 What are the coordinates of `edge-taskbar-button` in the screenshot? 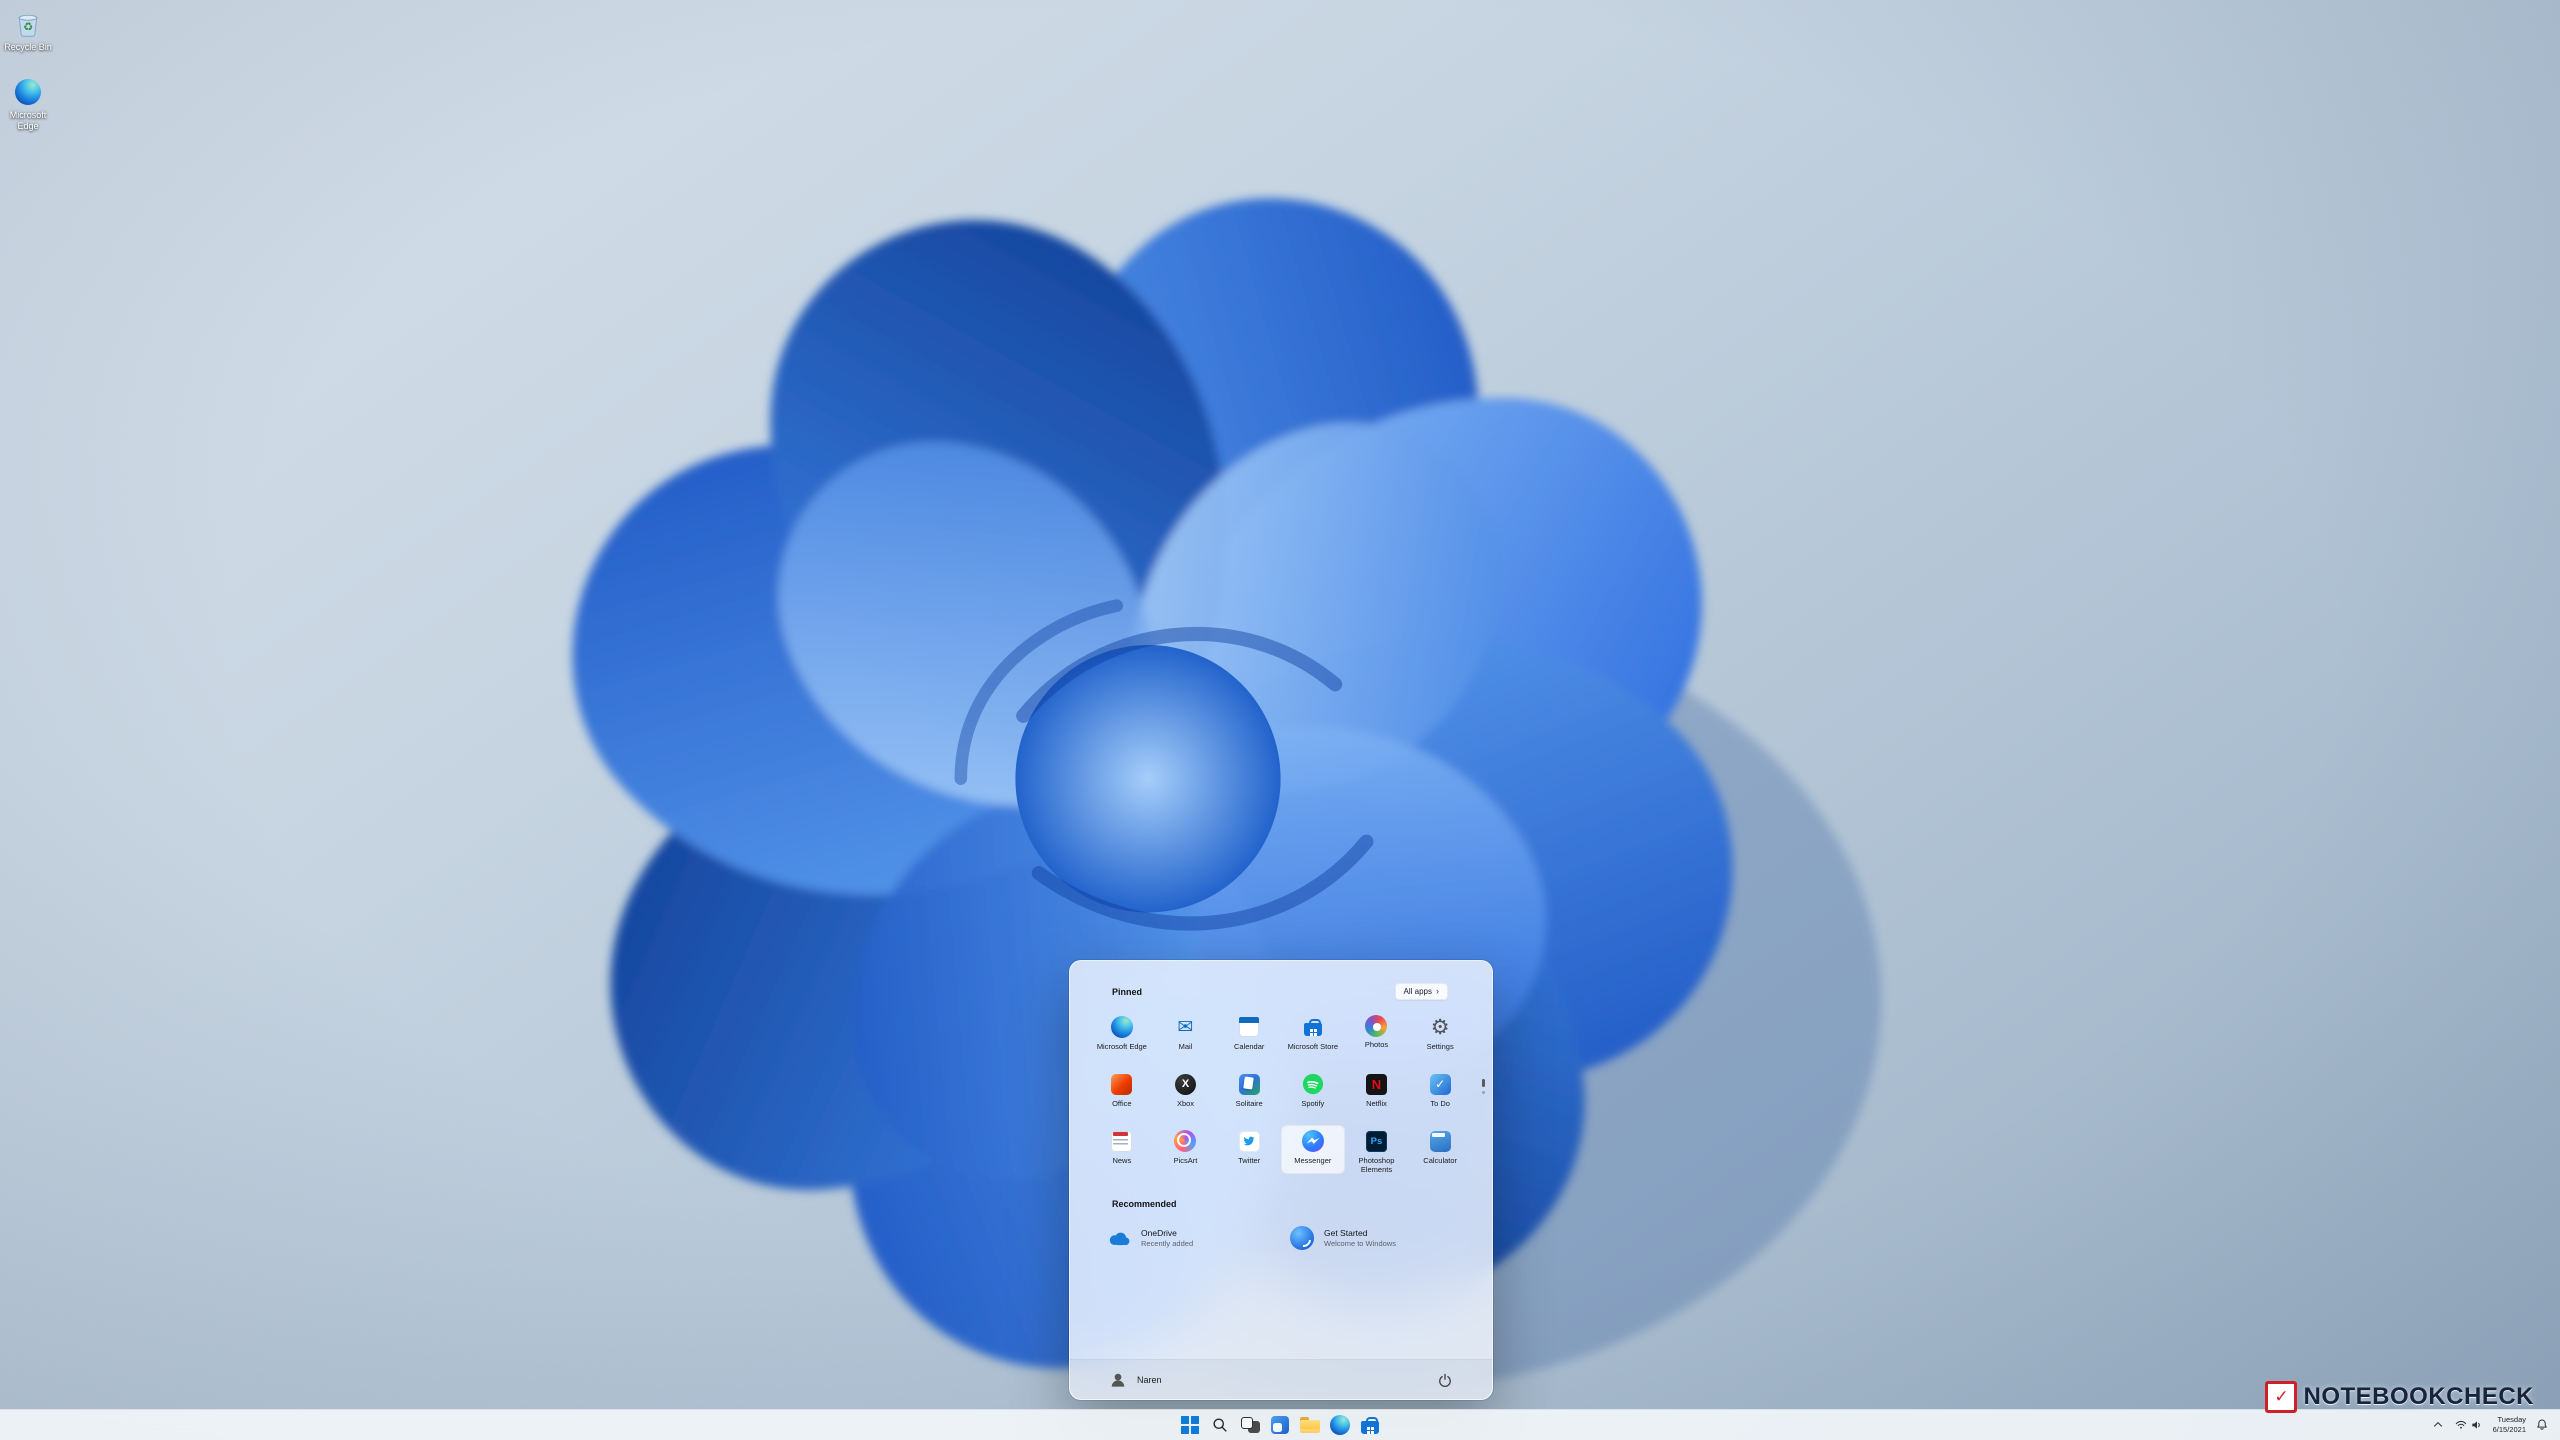 It's located at (1340, 1425).